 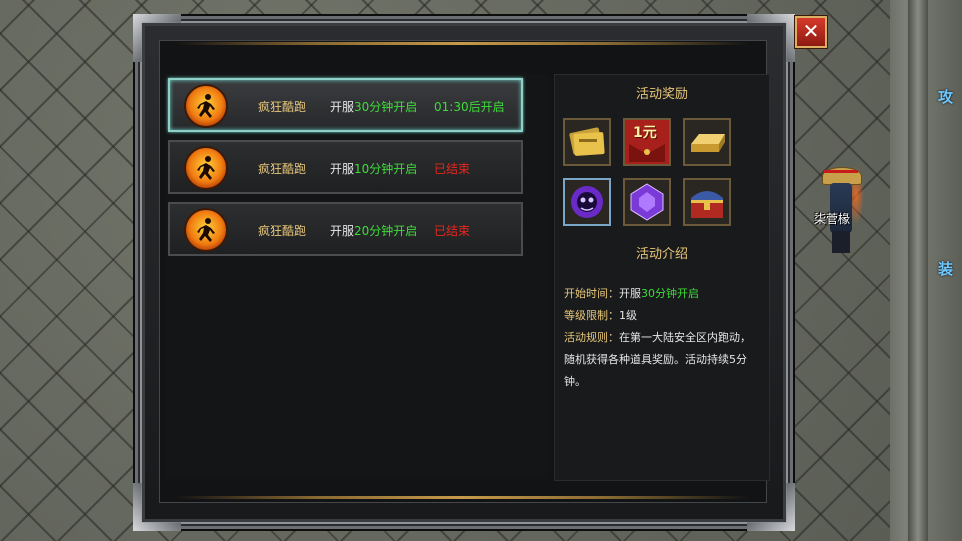 What do you see at coordinates (631, 293) in the screenshot?
I see `start-time-line: 开始时间：开服30分钟开启` at bounding box center [631, 293].